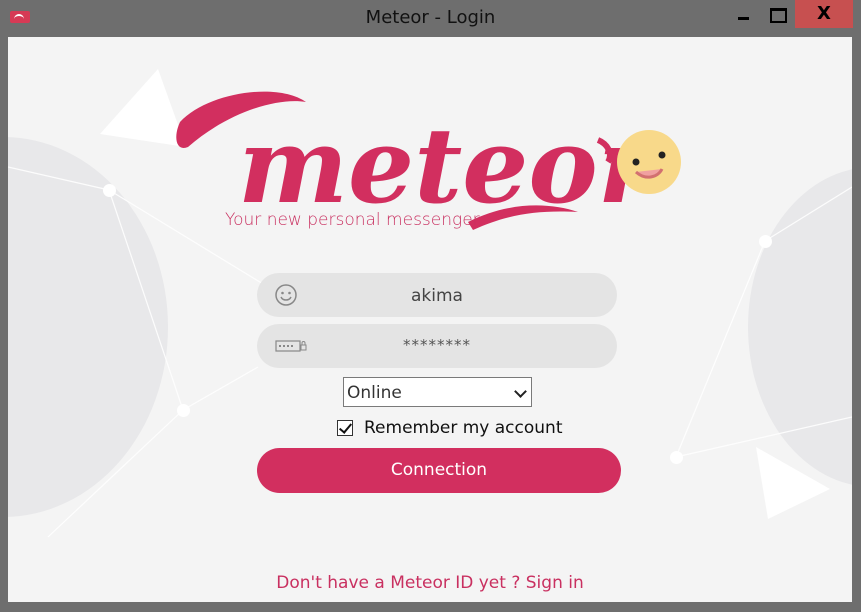  Describe the element at coordinates (520, 391) in the screenshot. I see `chevron-down-icon` at that location.